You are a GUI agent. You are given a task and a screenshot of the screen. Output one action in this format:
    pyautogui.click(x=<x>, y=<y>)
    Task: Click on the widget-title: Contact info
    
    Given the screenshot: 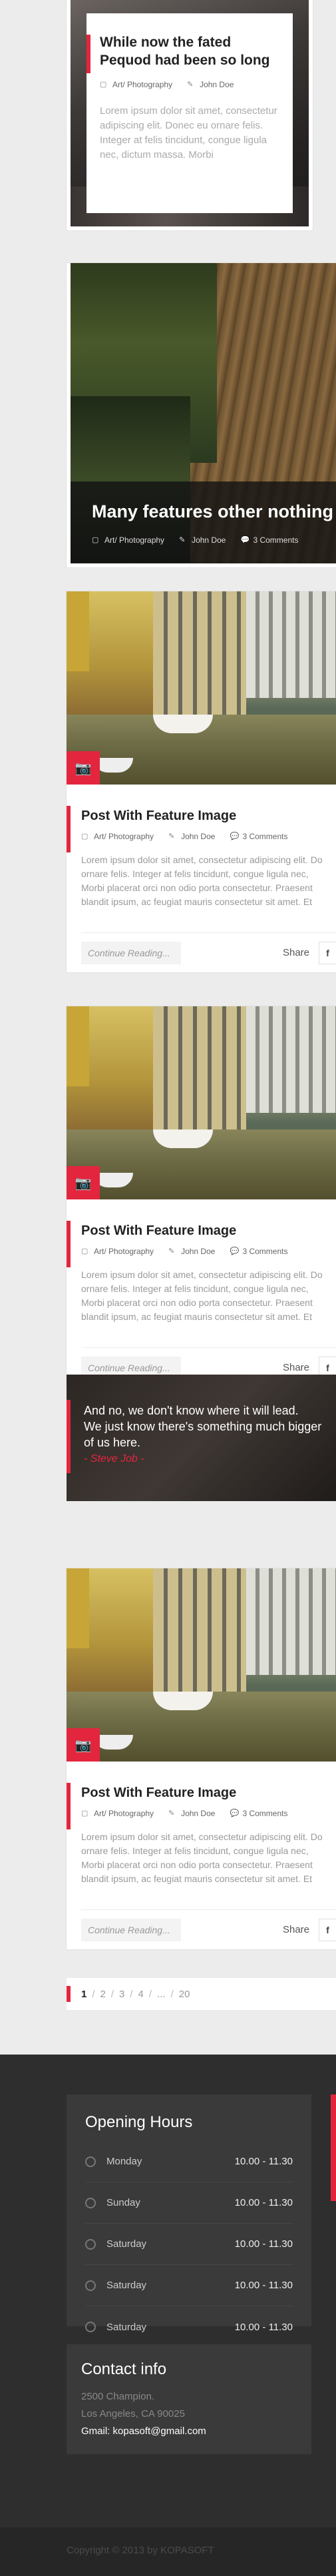 What is the action you would take?
    pyautogui.click(x=124, y=2369)
    